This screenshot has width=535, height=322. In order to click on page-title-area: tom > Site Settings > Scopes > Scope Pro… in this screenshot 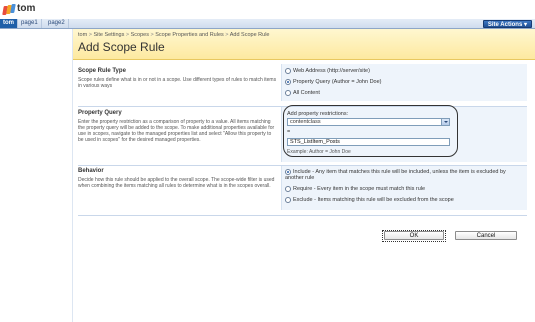, I will do `click(304, 44)`.